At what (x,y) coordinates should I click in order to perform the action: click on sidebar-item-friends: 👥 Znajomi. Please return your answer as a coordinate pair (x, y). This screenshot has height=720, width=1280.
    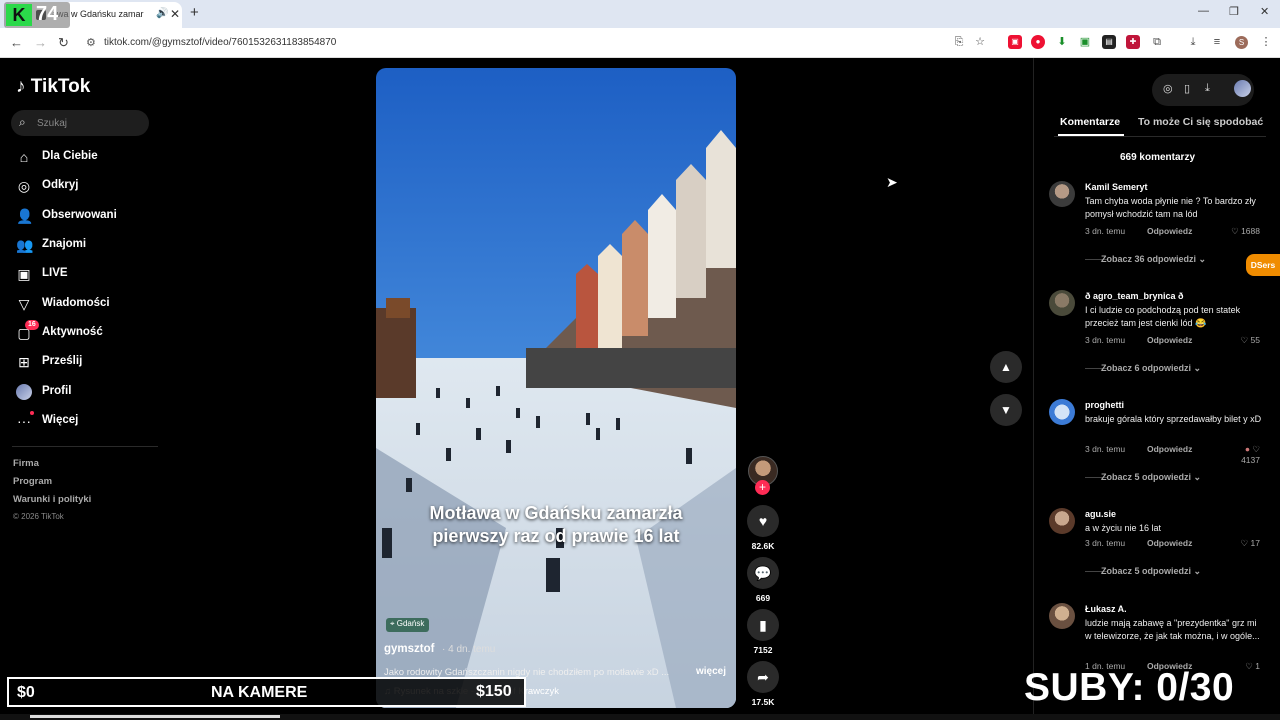
    Looking at the image, I should click on (86, 246).